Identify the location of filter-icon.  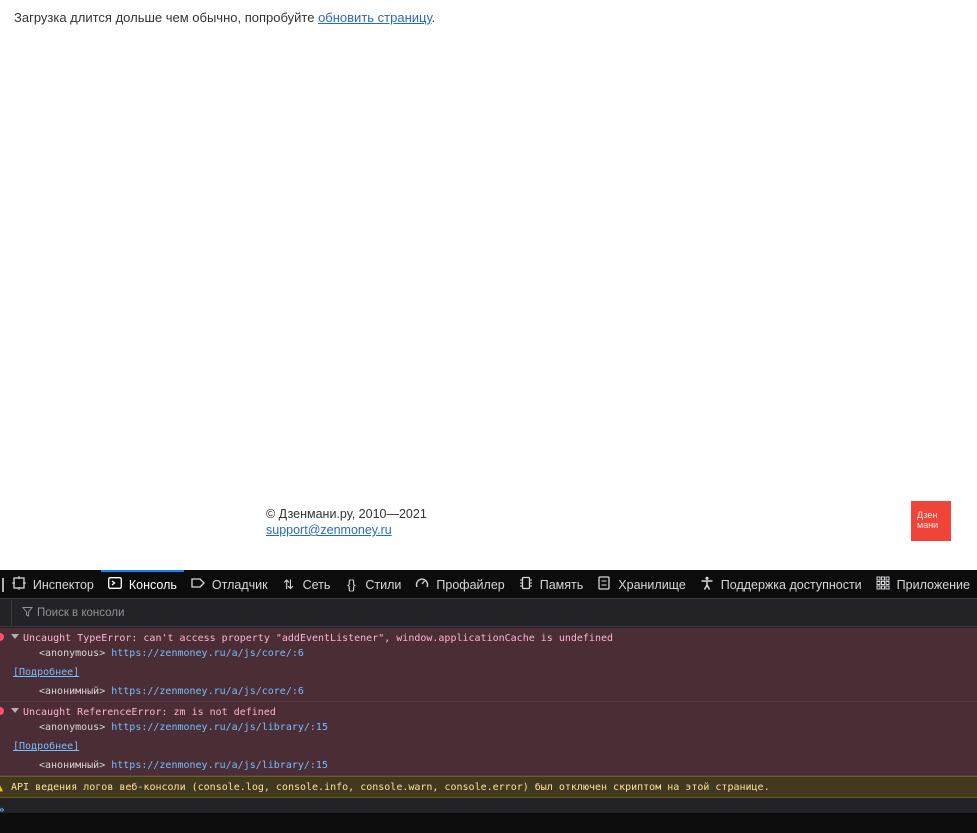
(27, 613).